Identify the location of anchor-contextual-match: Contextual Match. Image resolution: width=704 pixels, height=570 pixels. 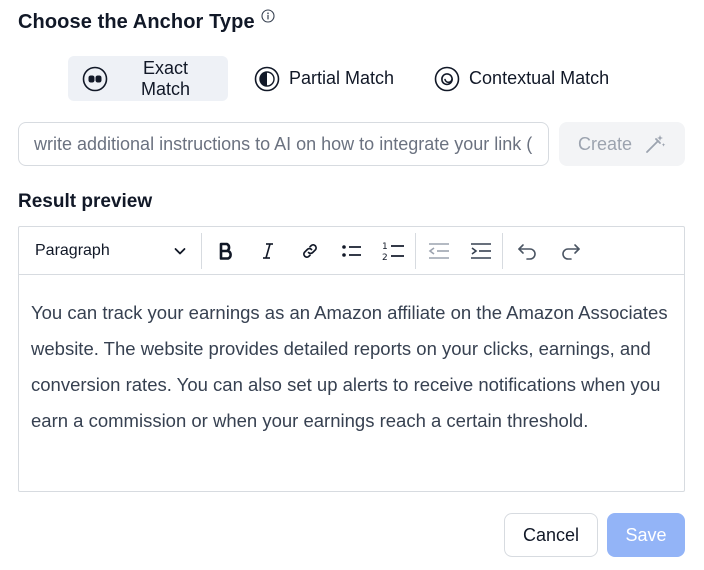
(523, 78).